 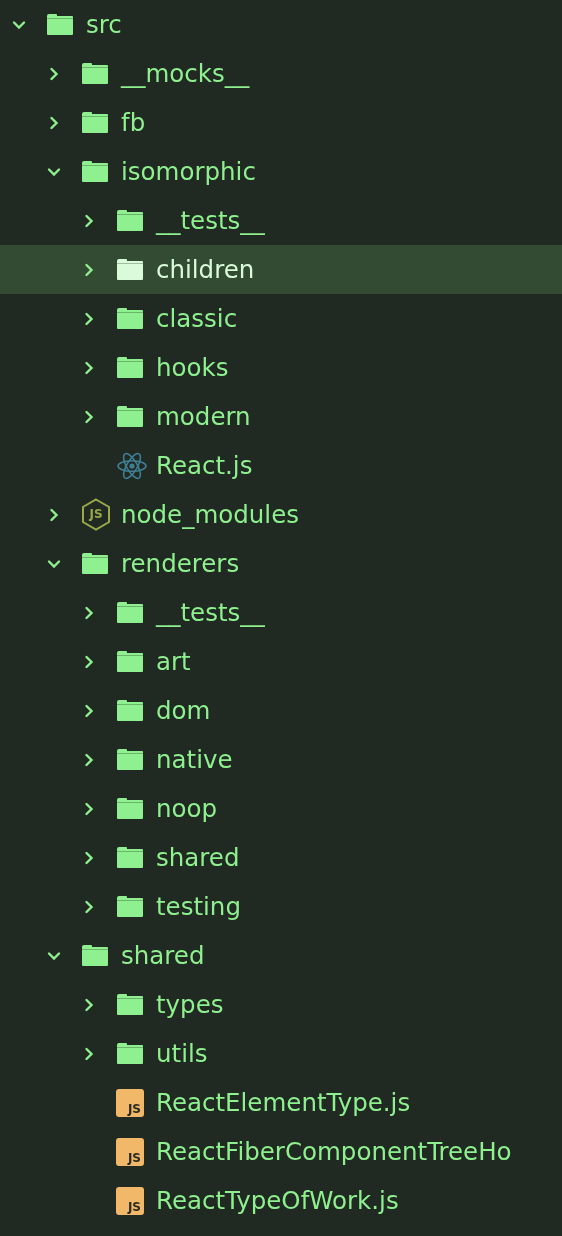 What do you see at coordinates (281, 465) in the screenshot?
I see `tree-item: React.js` at bounding box center [281, 465].